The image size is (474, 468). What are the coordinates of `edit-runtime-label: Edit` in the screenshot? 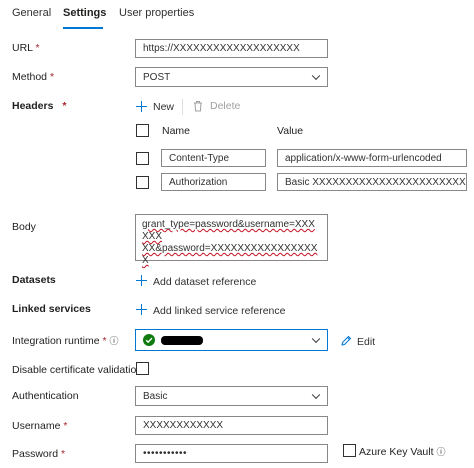 It's located at (366, 342).